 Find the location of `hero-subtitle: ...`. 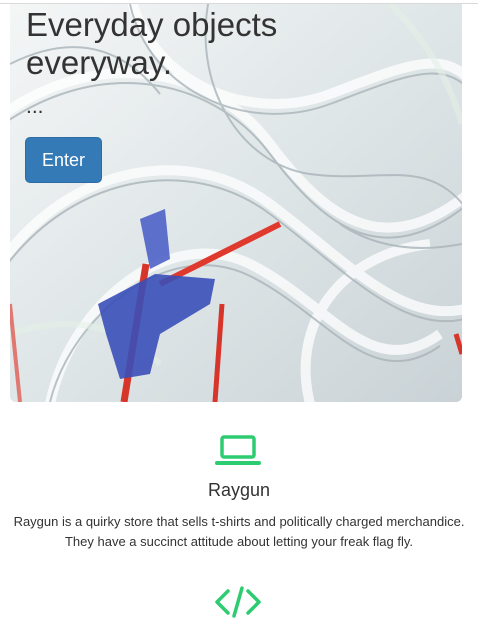

hero-subtitle: ... is located at coordinates (35, 106).